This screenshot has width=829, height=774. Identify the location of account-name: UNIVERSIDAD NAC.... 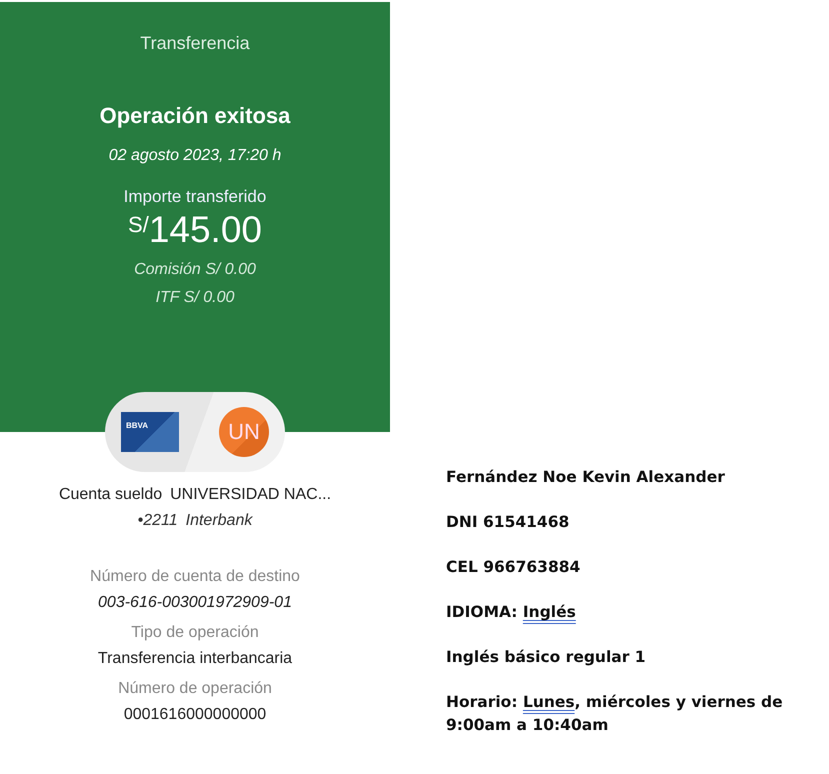
(251, 495).